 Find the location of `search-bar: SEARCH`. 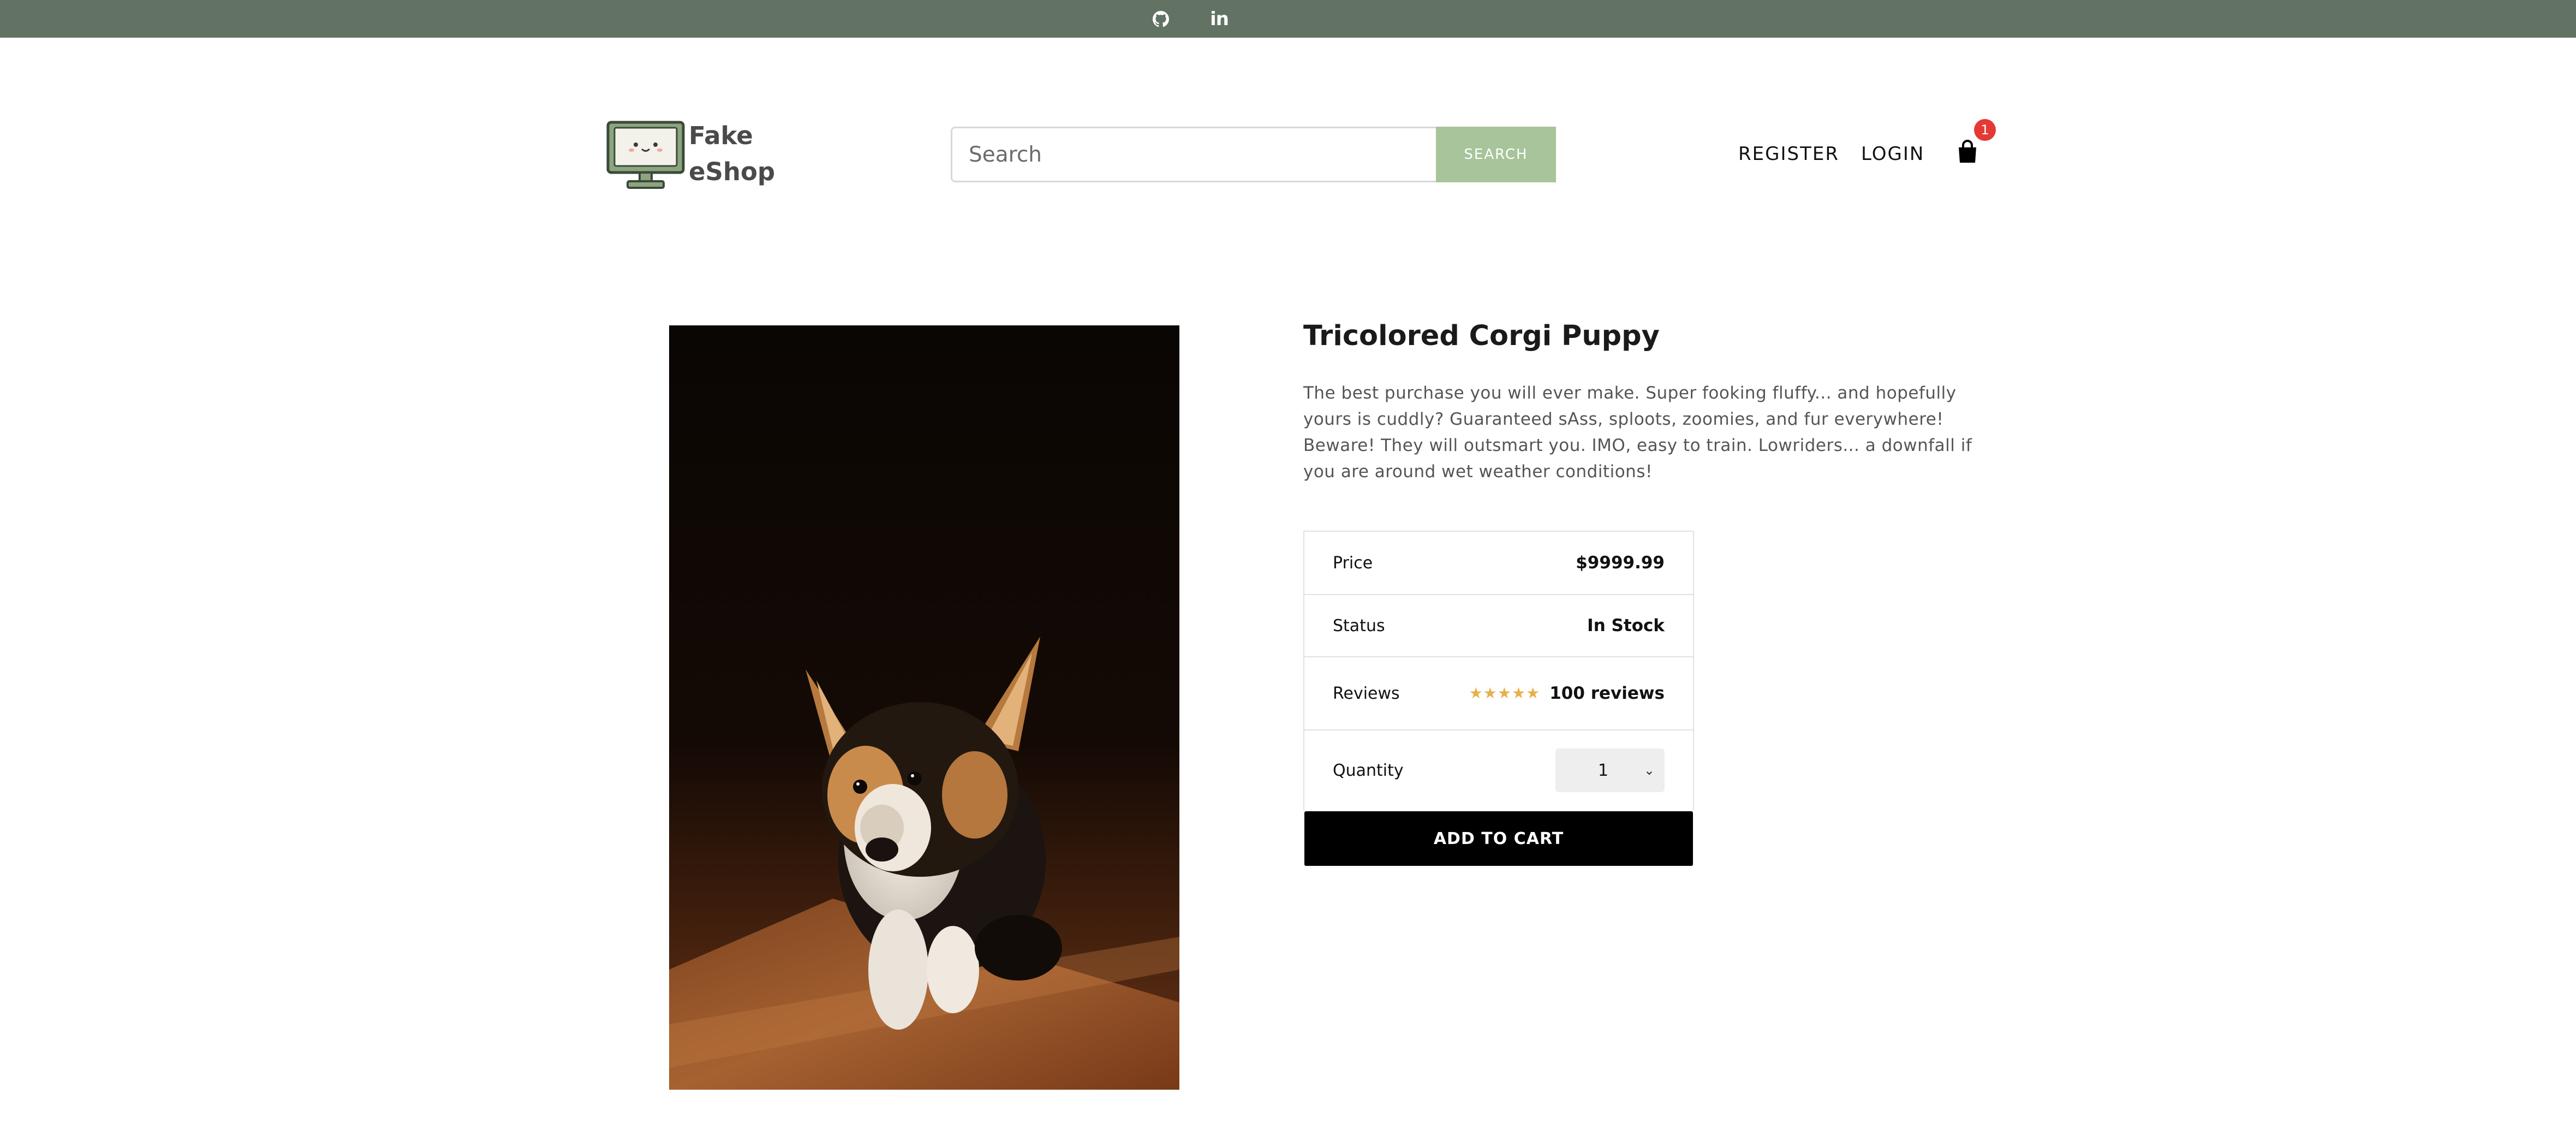

search-bar: SEARCH is located at coordinates (1253, 155).